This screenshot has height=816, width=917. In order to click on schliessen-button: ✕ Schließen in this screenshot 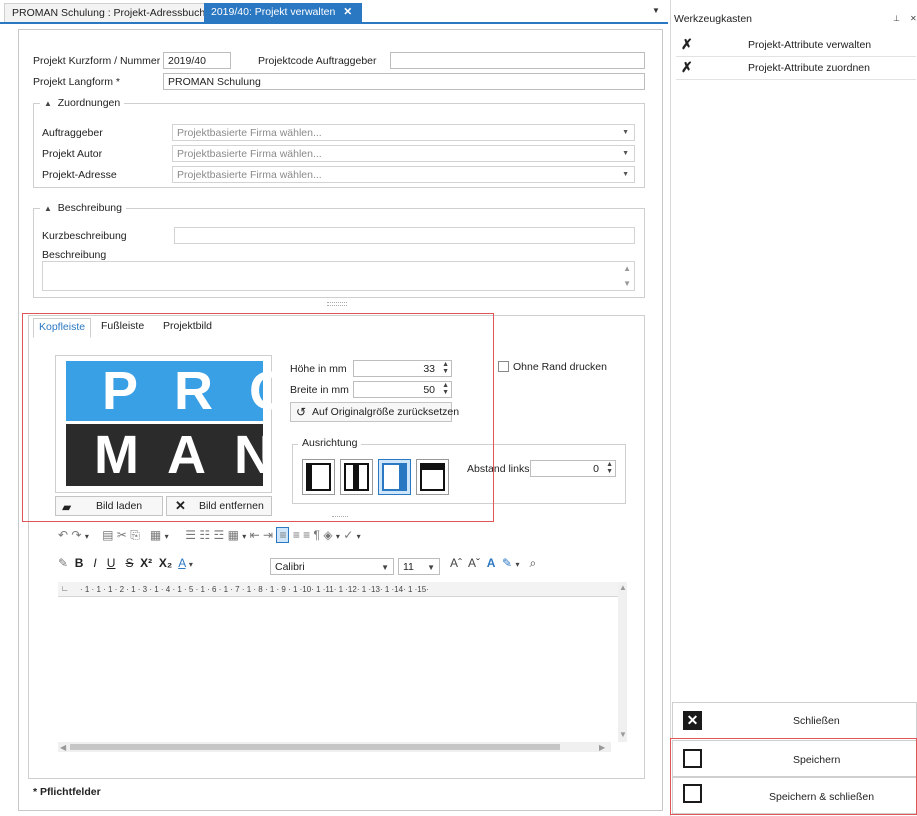, I will do `click(794, 720)`.